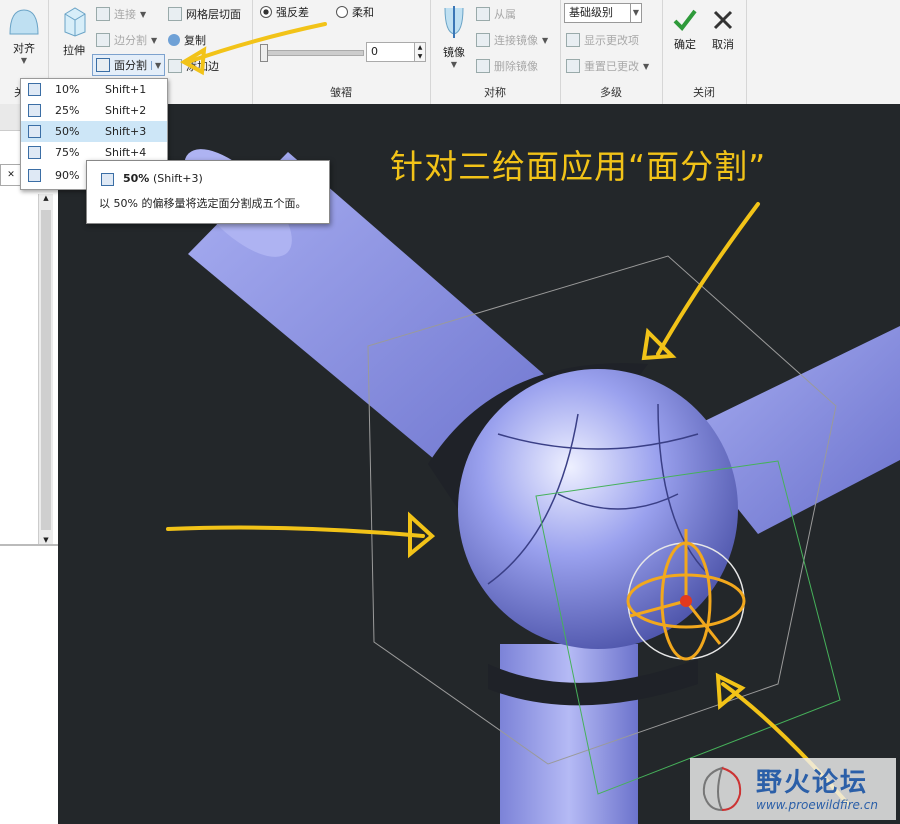 The width and height of the screenshot is (900, 824). What do you see at coordinates (505, 14) in the screenshot?
I see `slave-label: 从属` at bounding box center [505, 14].